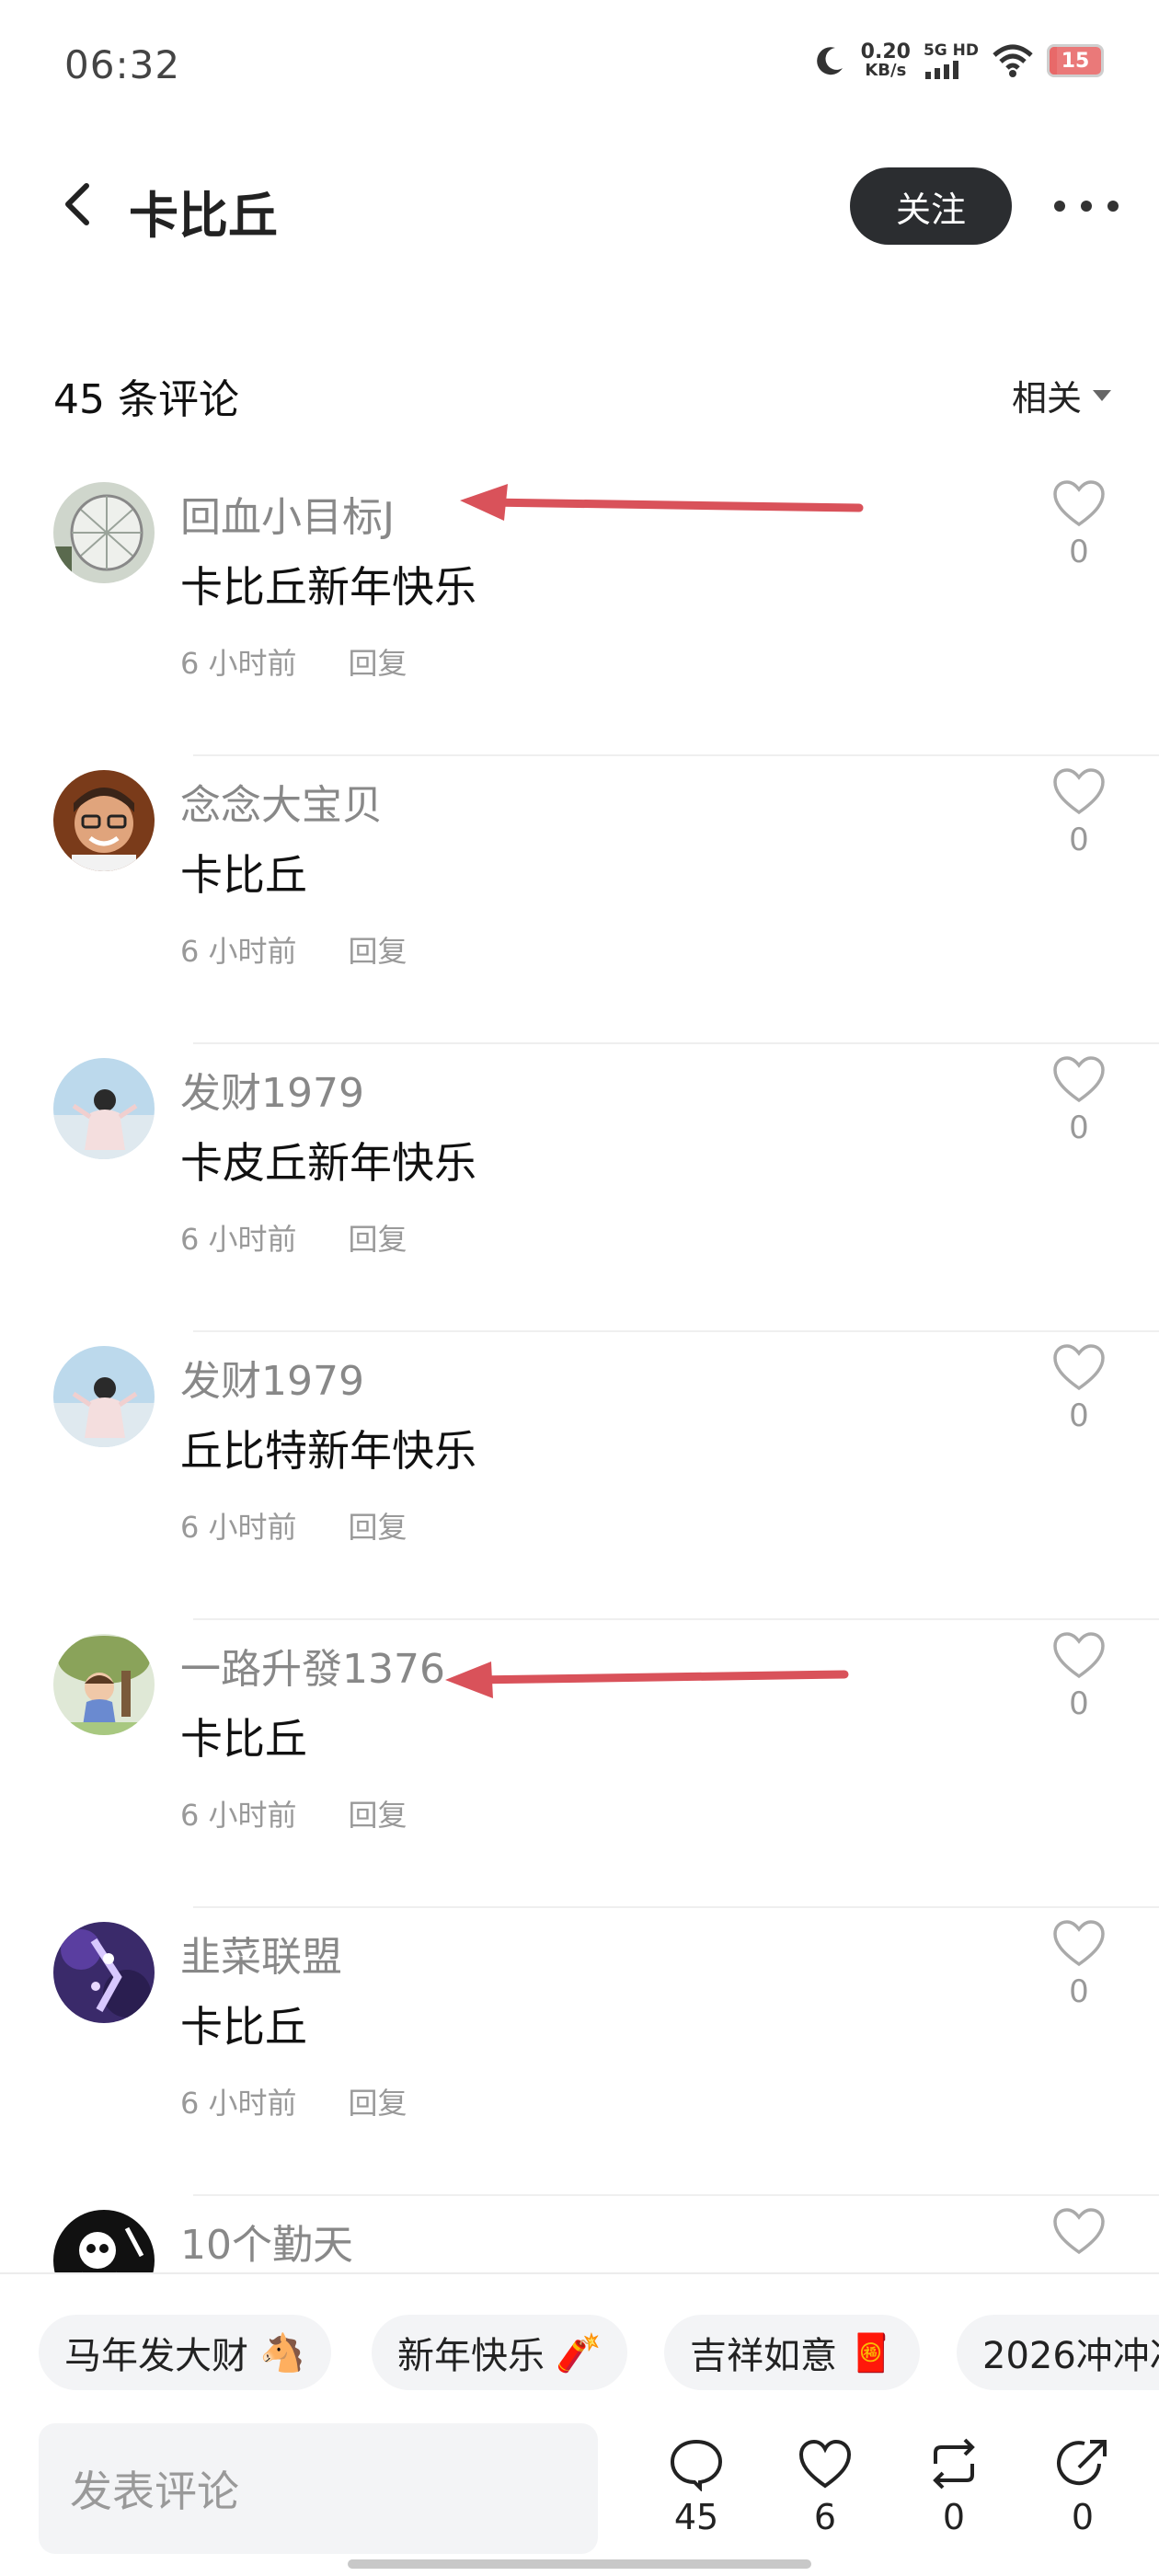 Image resolution: width=1159 pixels, height=2576 pixels. Describe the element at coordinates (579, 69) in the screenshot. I see `status-bar: 06:32 0.20 KB/s 5G HD 15` at that location.